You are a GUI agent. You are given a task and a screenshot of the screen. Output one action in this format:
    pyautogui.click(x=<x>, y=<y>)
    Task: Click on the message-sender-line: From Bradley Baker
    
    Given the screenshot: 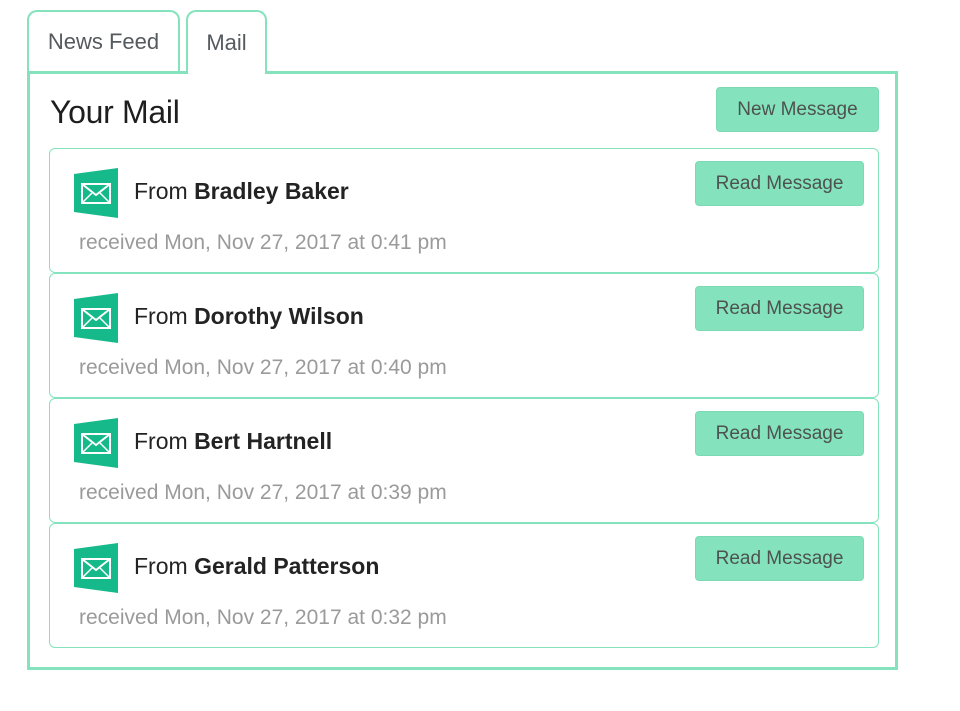 What is the action you would take?
    pyautogui.click(x=241, y=191)
    